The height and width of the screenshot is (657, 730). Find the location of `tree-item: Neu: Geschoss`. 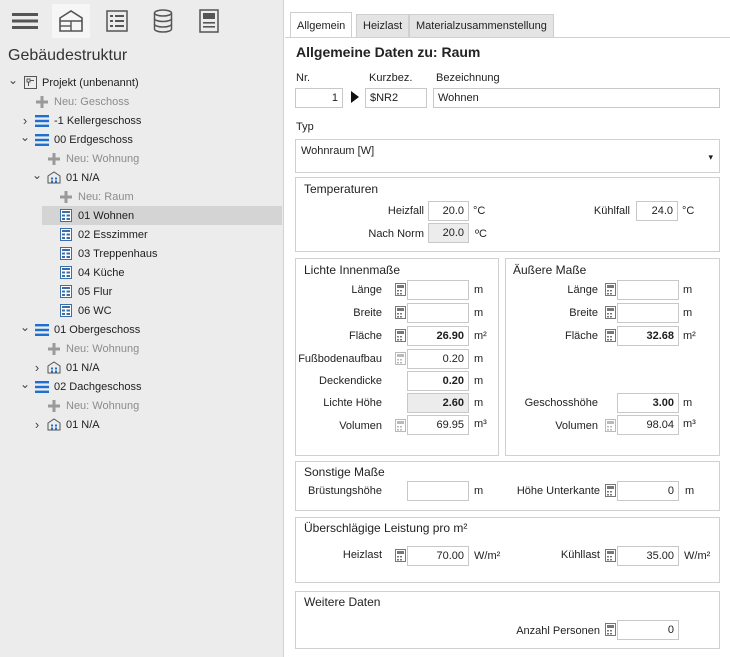

tree-item: Neu: Geschoss is located at coordinates (140, 101).